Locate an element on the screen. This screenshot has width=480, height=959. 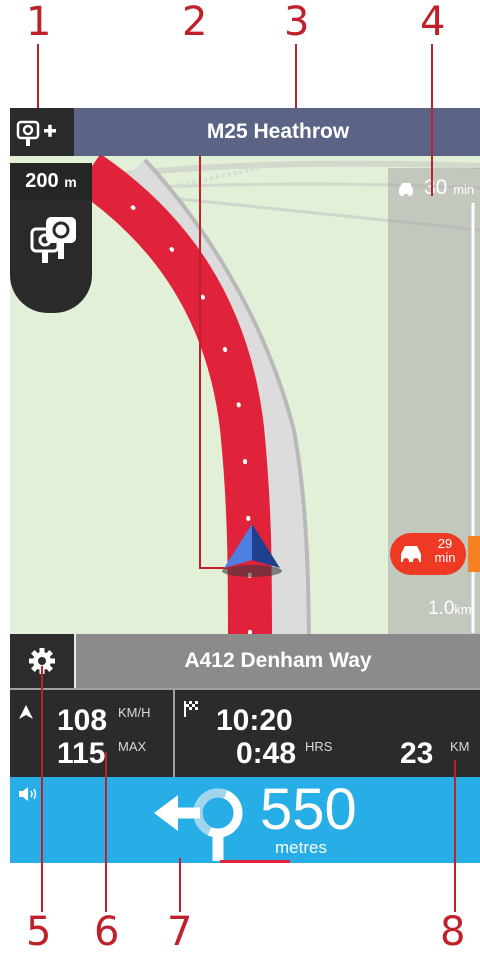
current-position-icon is located at coordinates (252, 546).